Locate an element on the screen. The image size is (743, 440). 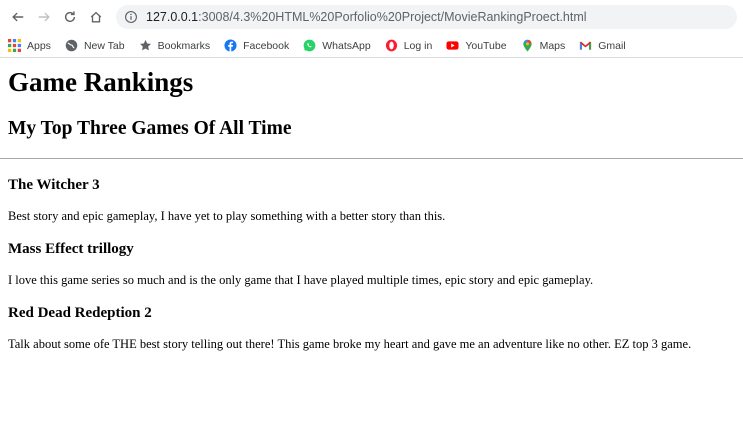
bookmark-label: Apps is located at coordinates (39, 45).